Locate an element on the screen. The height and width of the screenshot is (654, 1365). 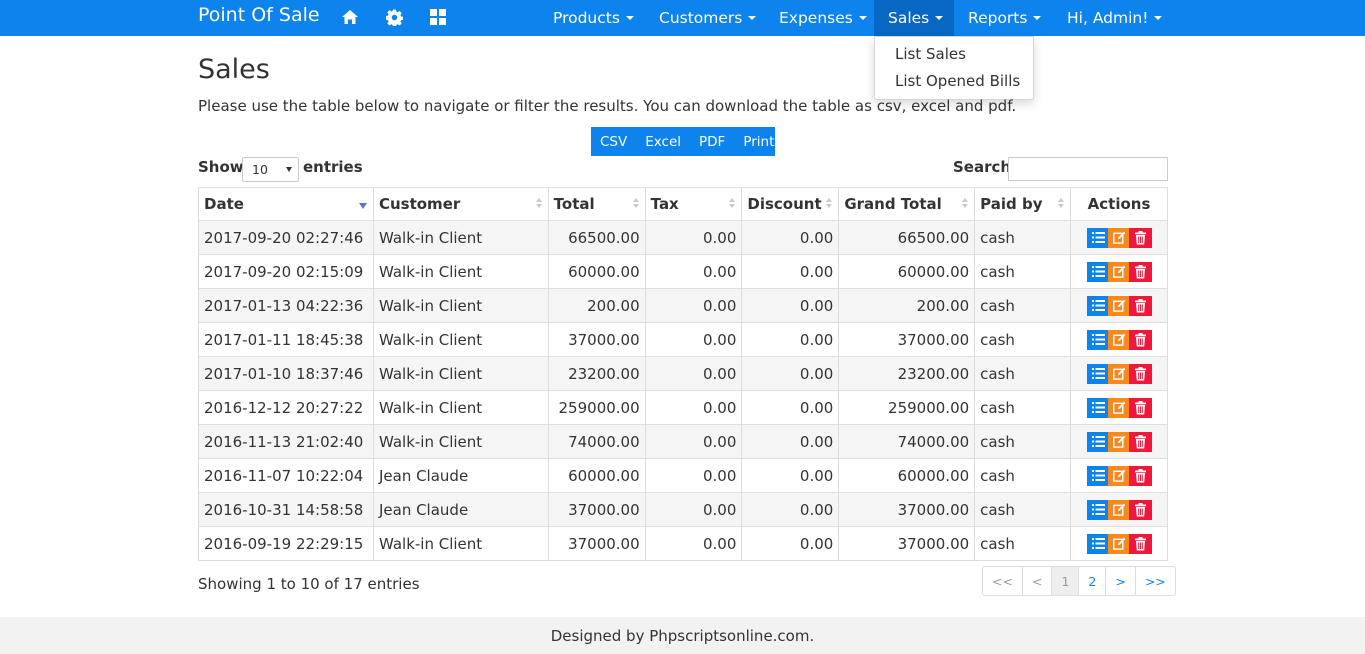
brand-link: Point Of Sale is located at coordinates (259, 15).